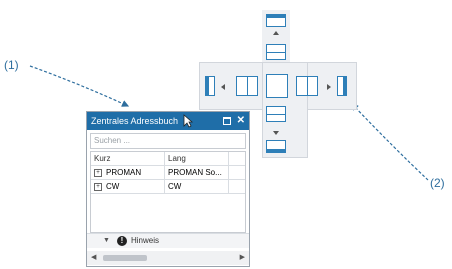 This screenshot has height=269, width=452. I want to click on arrow-up-icon, so click(276, 33).